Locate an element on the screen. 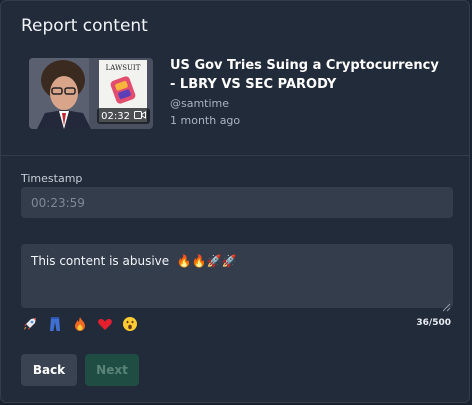  astonished-face-emoji-button is located at coordinates (130, 324).